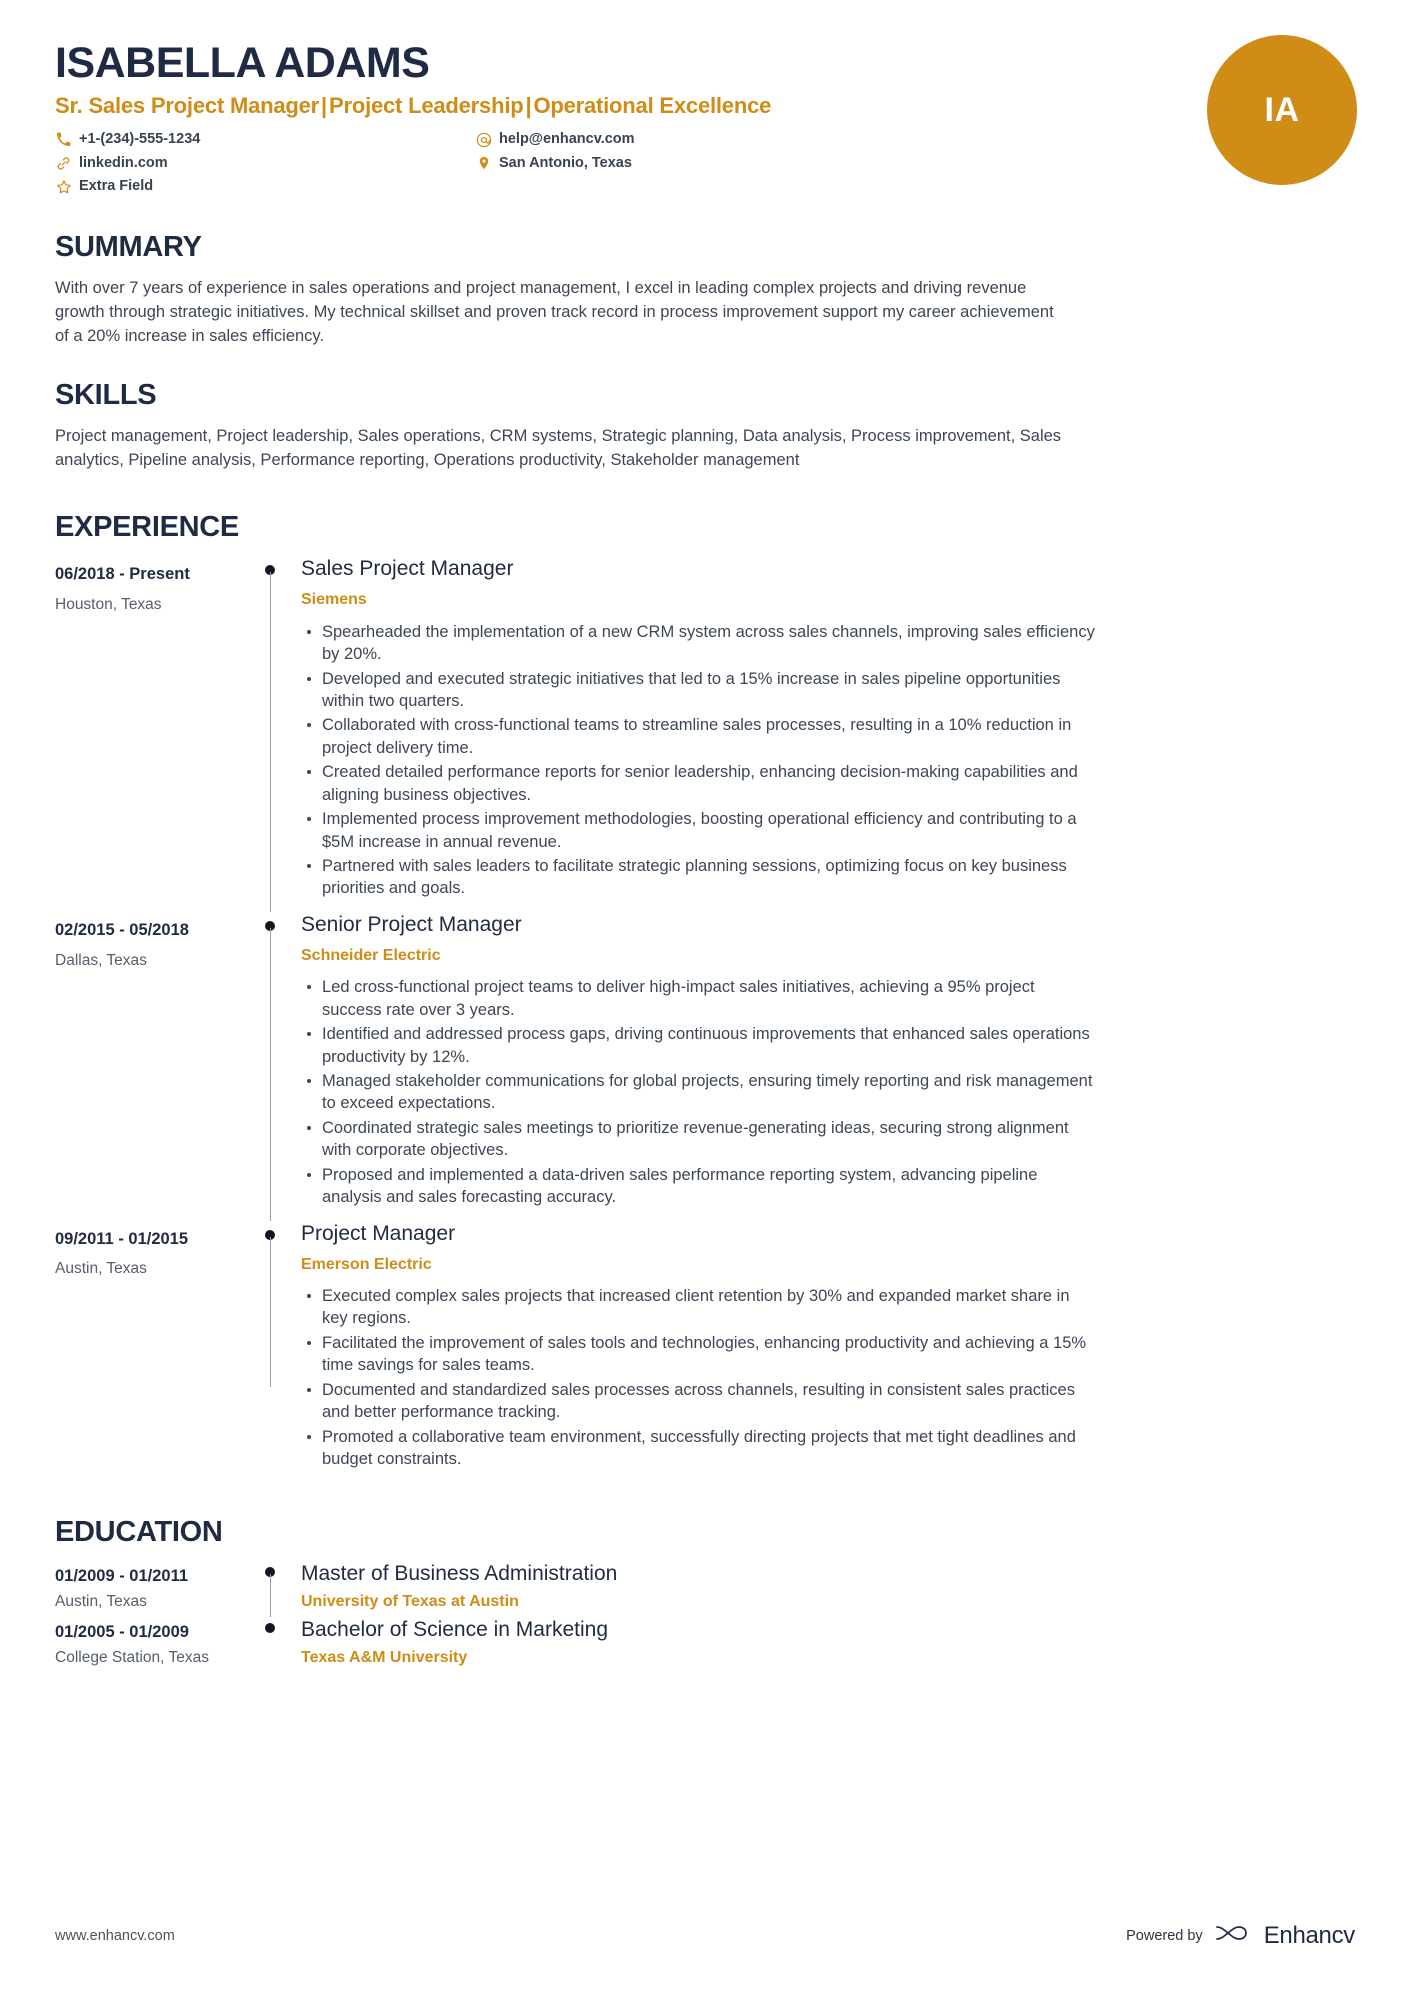 This screenshot has height=1995, width=1410. I want to click on experience-entry-location: Dallas, Texas, so click(101, 960).